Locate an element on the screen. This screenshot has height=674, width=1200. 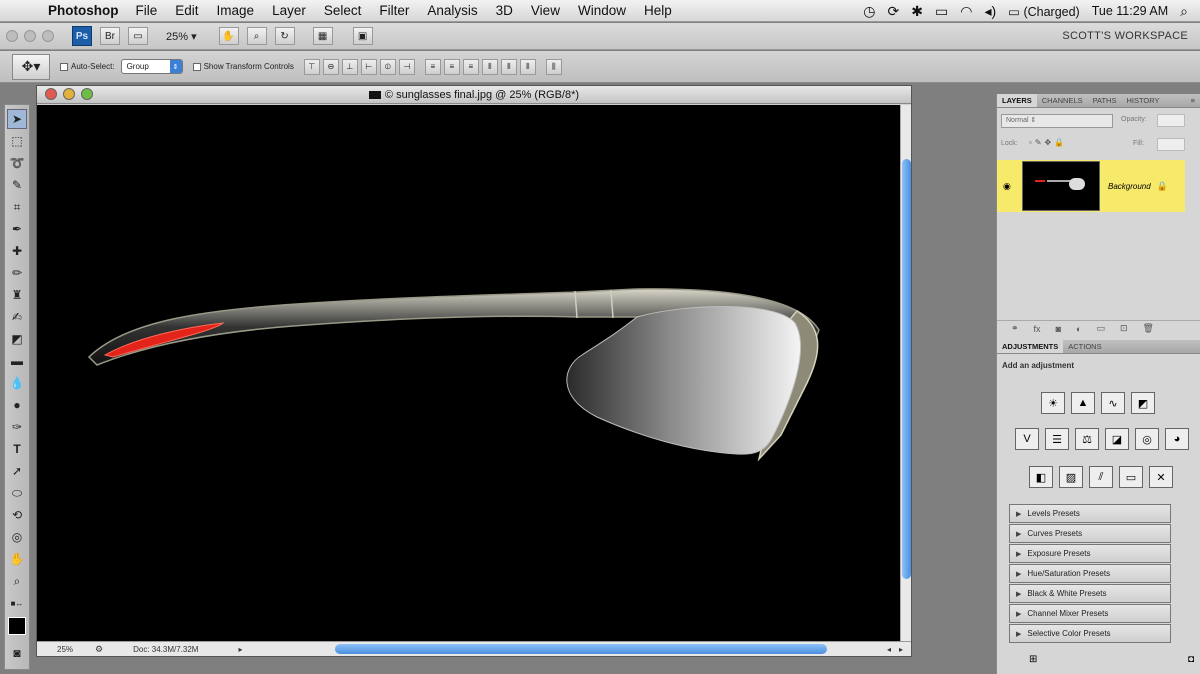
status-menu-arrow-icon: ▸ is located at coordinates (240, 649).